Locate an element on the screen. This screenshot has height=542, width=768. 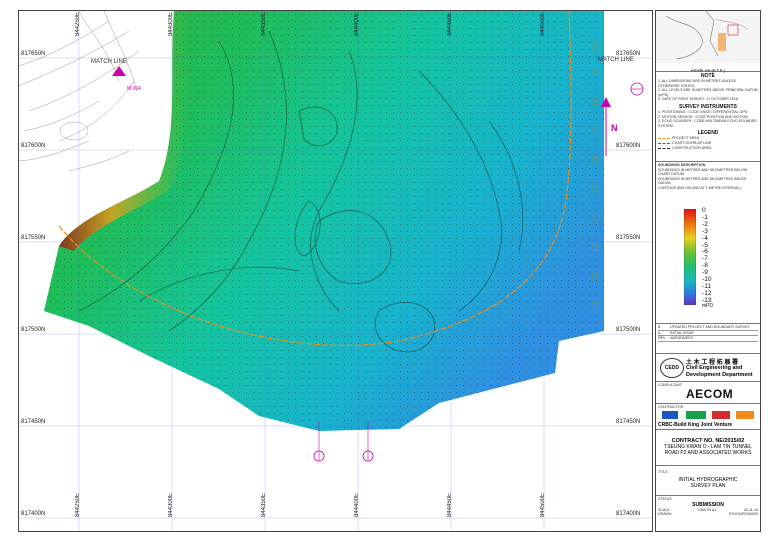
aecom-logo: AECOM is located at coordinates (710, 394).